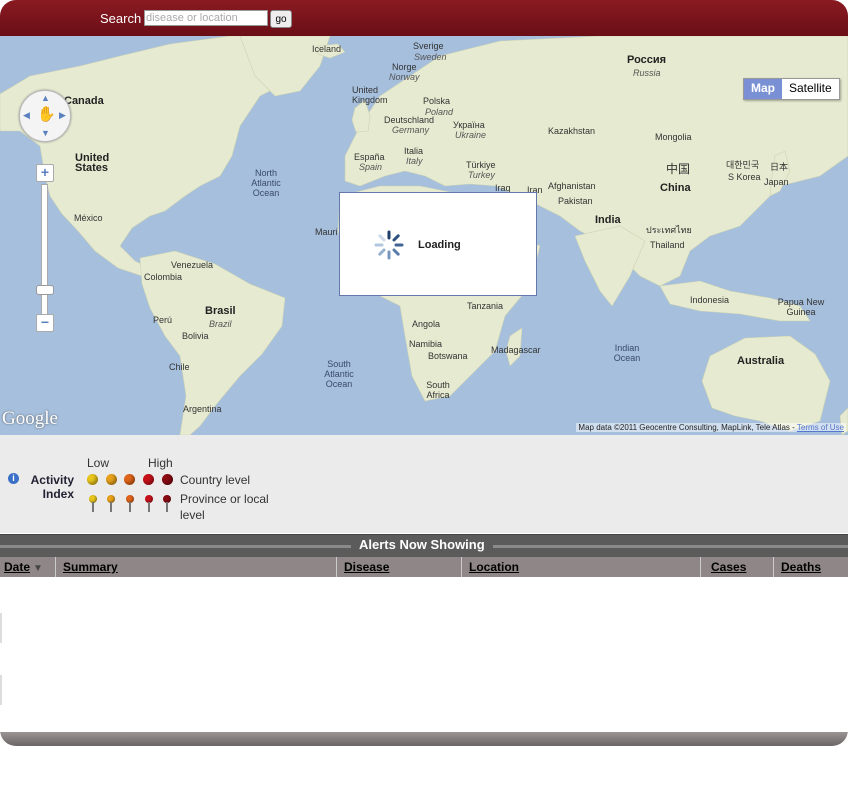 Image resolution: width=848 pixels, height=786 pixels. I want to click on loading-dialog: Loading, so click(438, 244).